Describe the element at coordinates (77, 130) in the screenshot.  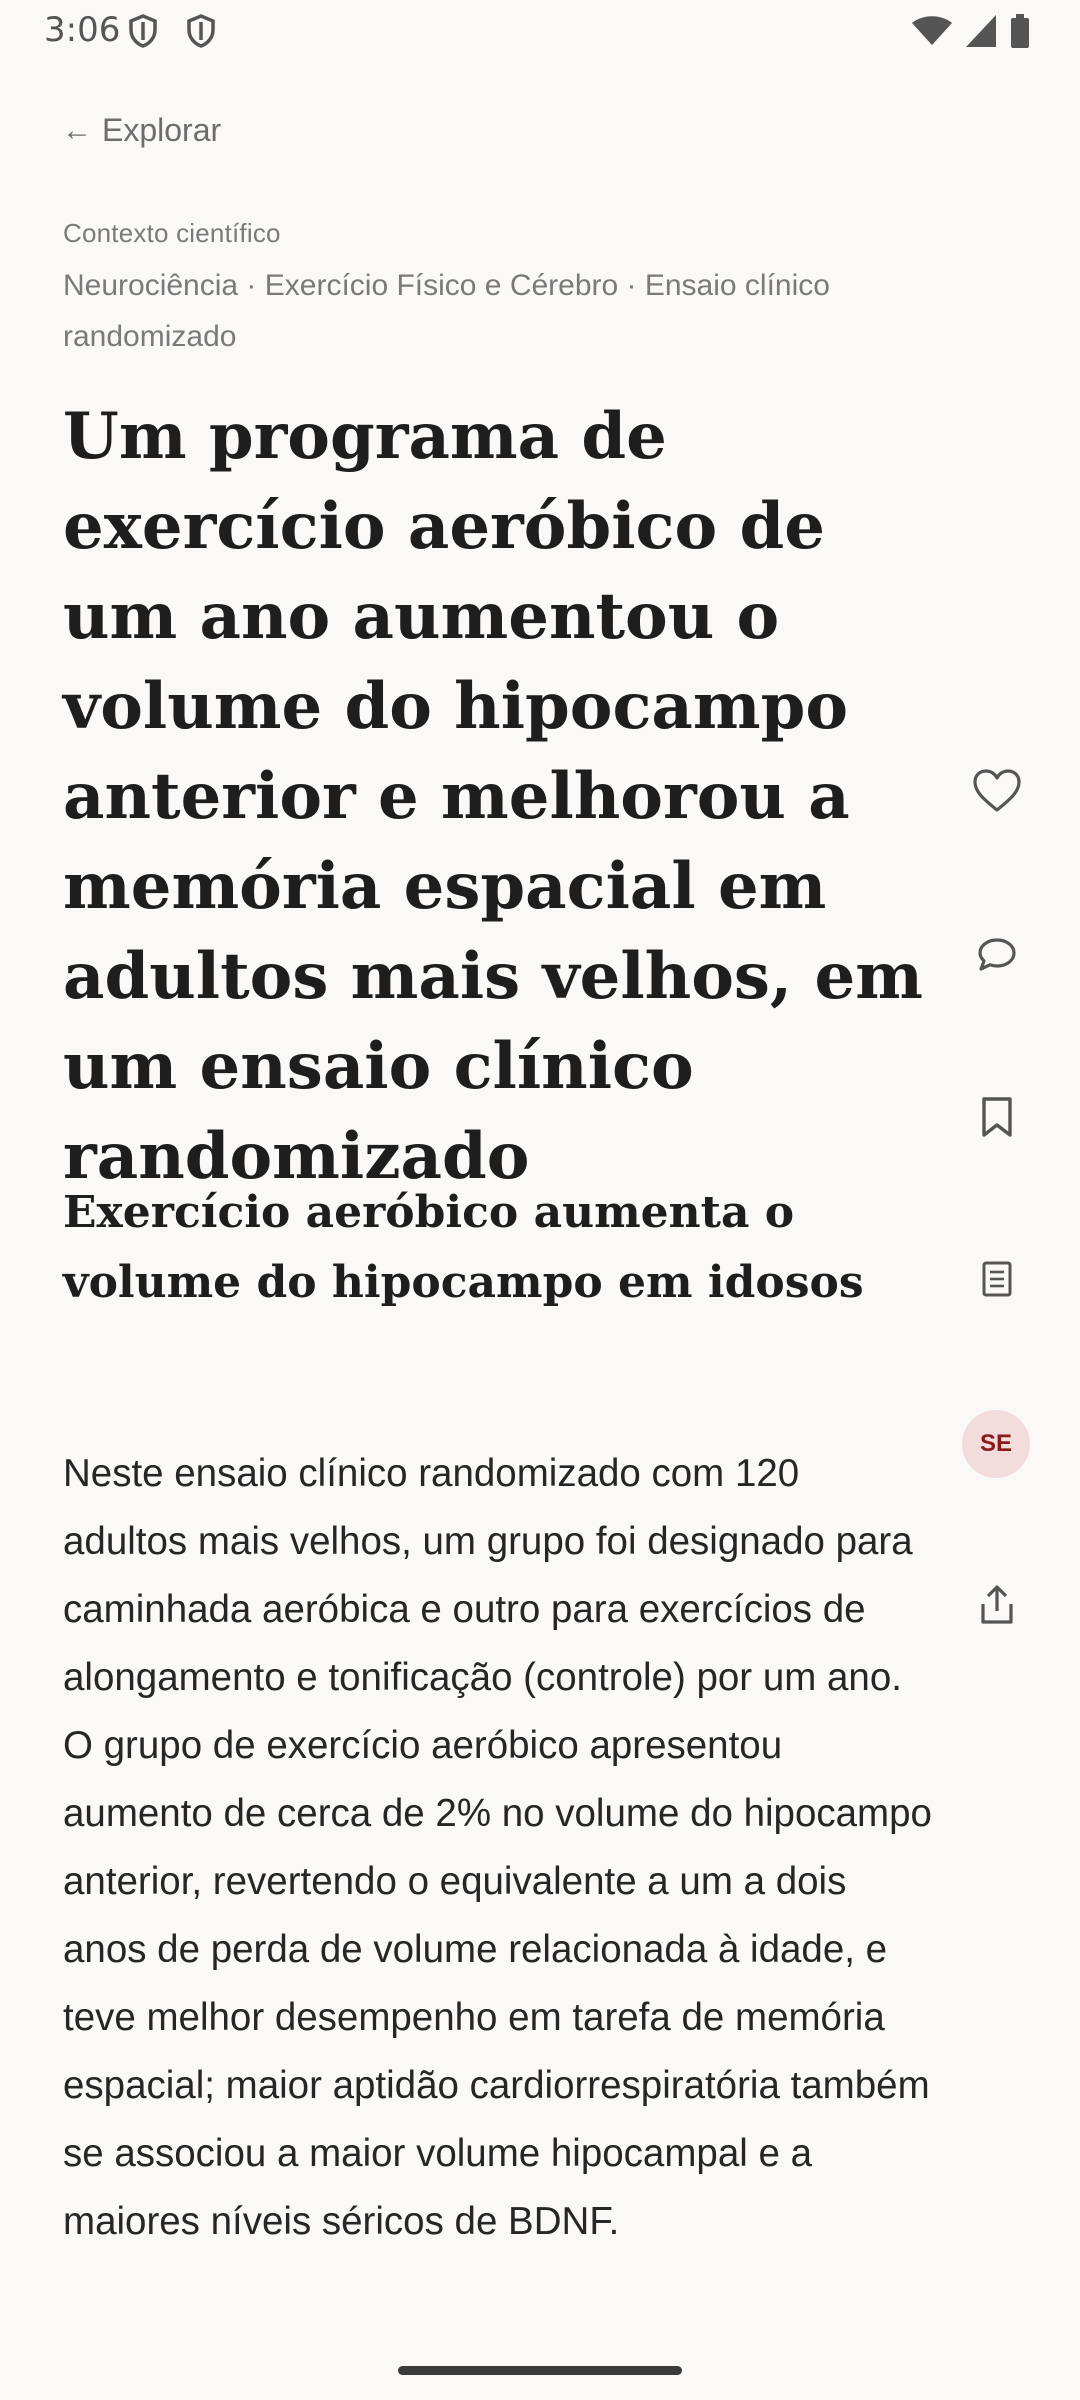
I see `back-arrow-icon: ←` at that location.